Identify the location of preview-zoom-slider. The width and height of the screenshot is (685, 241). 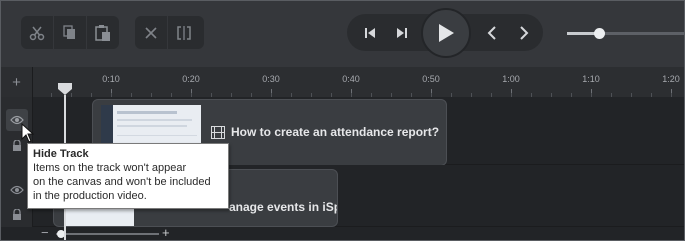
(625, 33).